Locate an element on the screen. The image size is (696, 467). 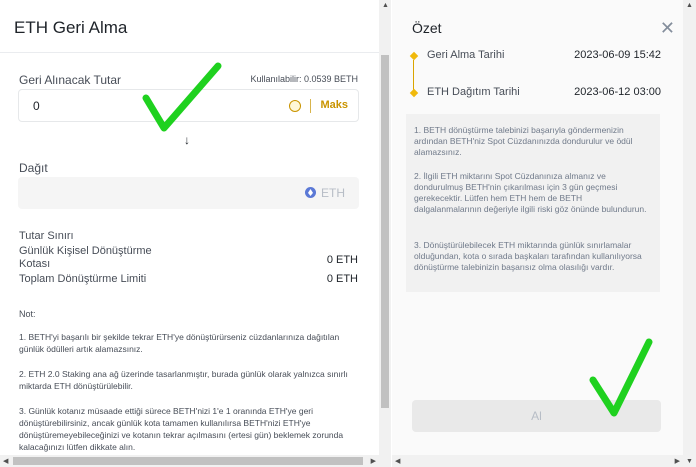
distribution-date-label: ETH Dağıtım Tarihi is located at coordinates (473, 92).